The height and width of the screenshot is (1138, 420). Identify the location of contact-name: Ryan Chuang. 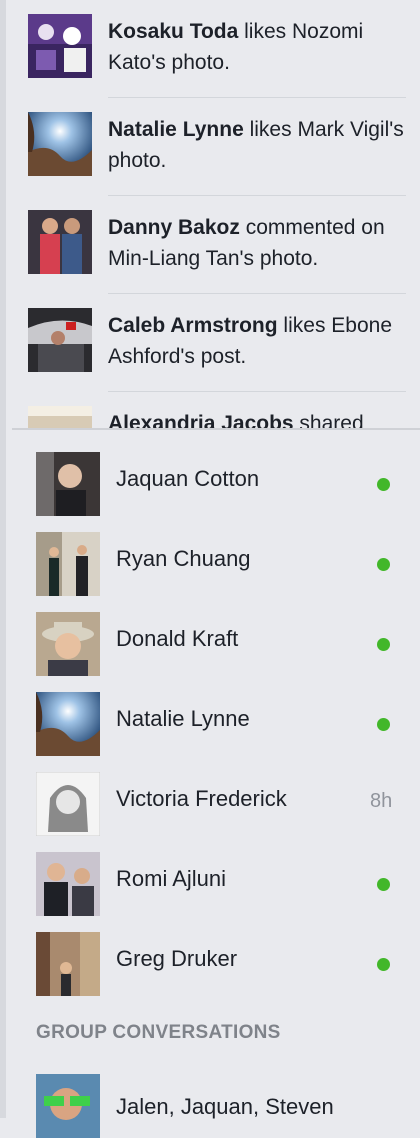
(183, 558).